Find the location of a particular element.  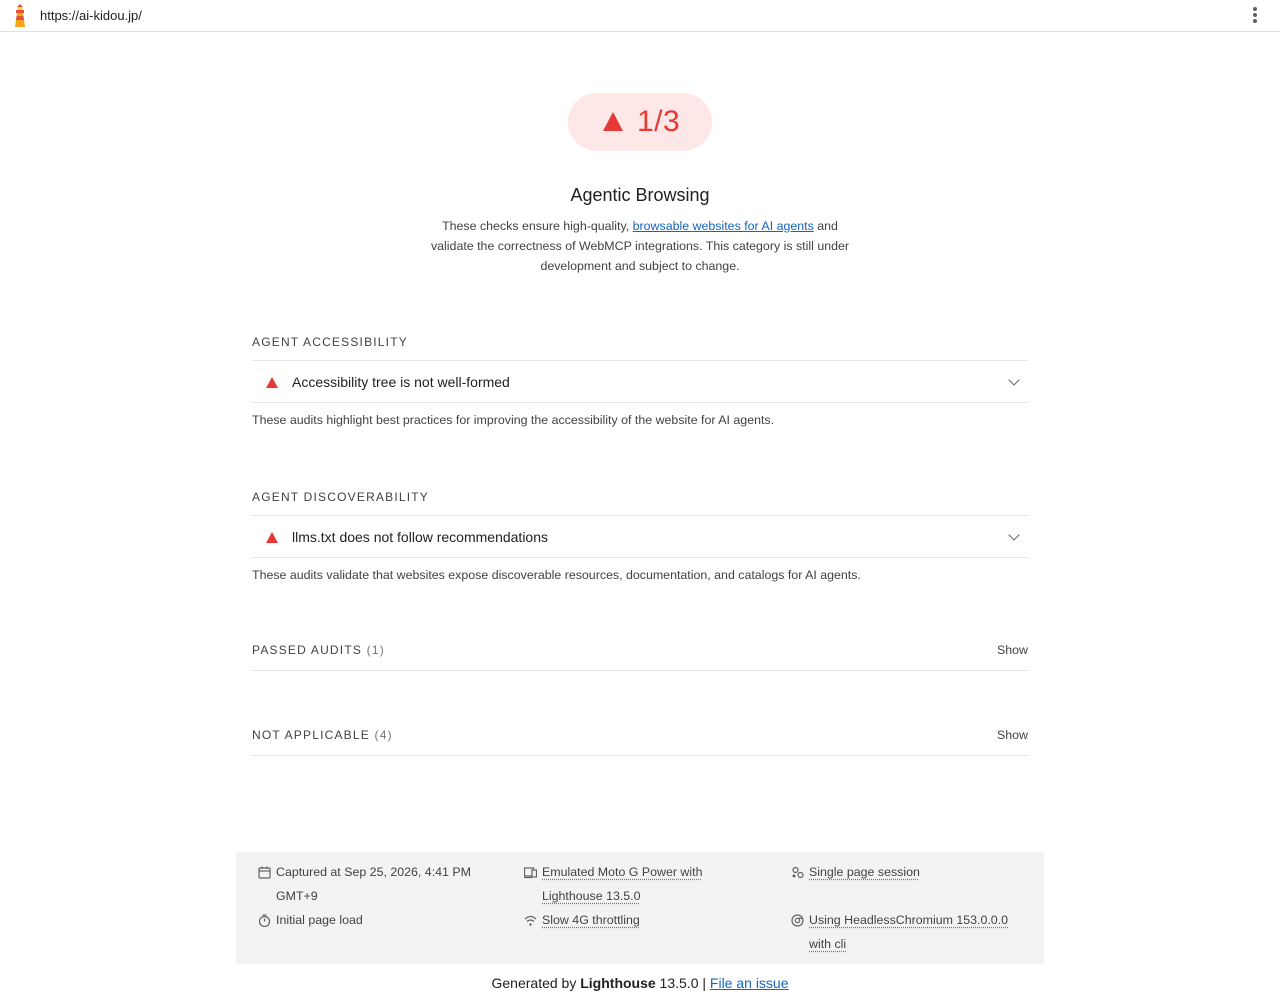

initial-page-load-item: Initial page load is located at coordinates (373, 920).